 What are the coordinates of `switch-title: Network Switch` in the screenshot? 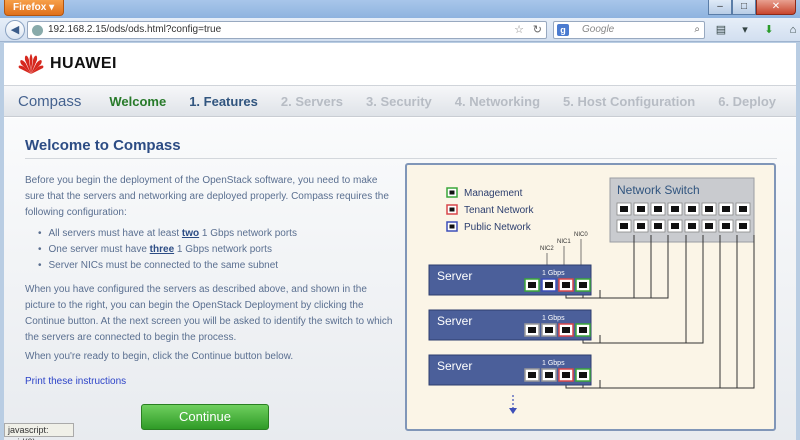 It's located at (658, 190).